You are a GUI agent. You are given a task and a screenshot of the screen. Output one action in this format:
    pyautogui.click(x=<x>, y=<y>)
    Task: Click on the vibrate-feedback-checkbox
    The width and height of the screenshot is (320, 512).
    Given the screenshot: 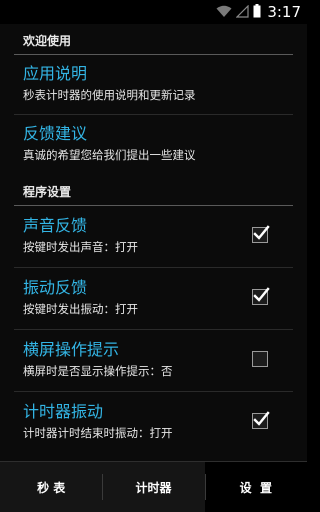 What is the action you would take?
    pyautogui.click(x=261, y=296)
    